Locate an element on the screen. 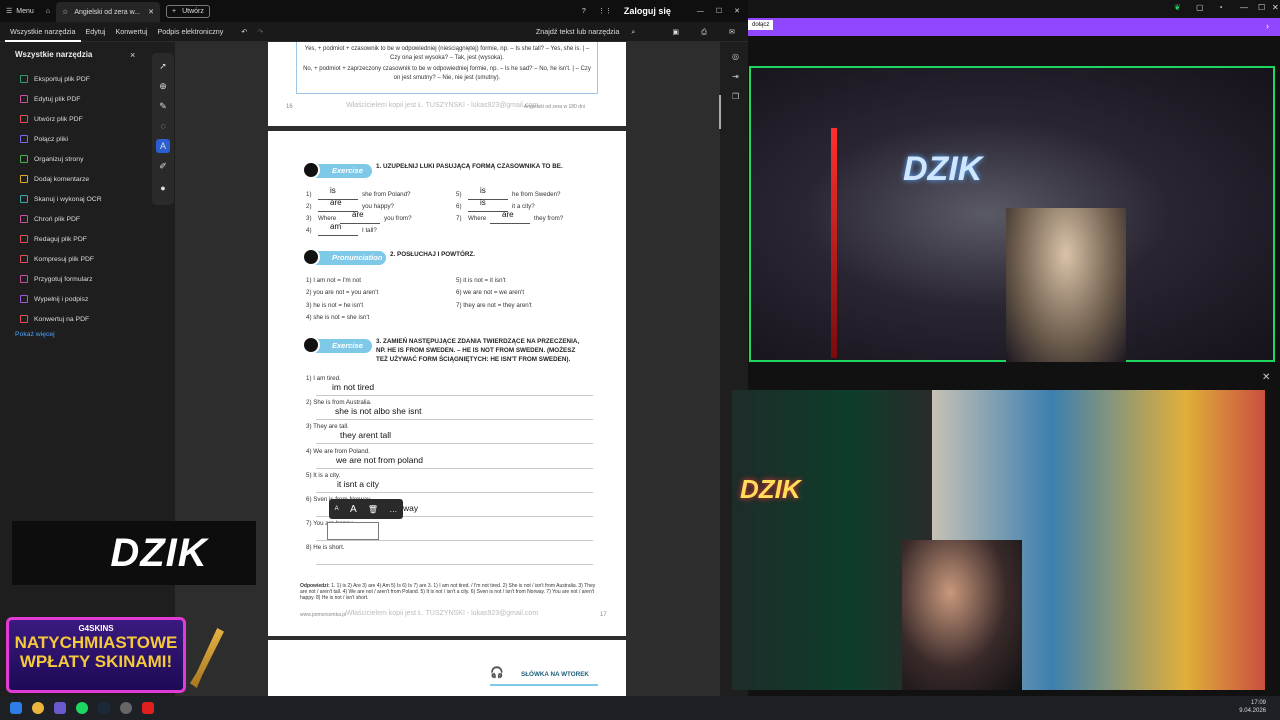 This screenshot has width=1280, height=720. taskbar: 17:09 9.04.2026 is located at coordinates (640, 708).